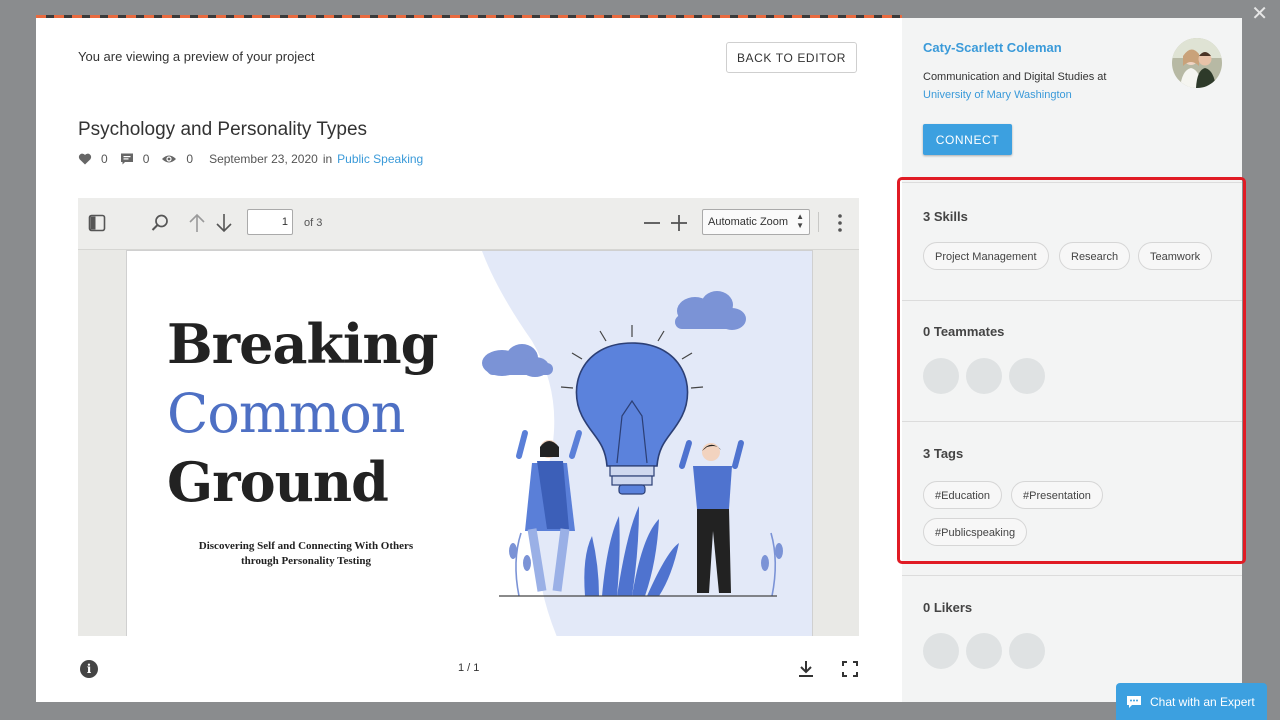 The image size is (1280, 720). Describe the element at coordinates (967, 139) in the screenshot. I see `connect-button: CONNECT` at that location.